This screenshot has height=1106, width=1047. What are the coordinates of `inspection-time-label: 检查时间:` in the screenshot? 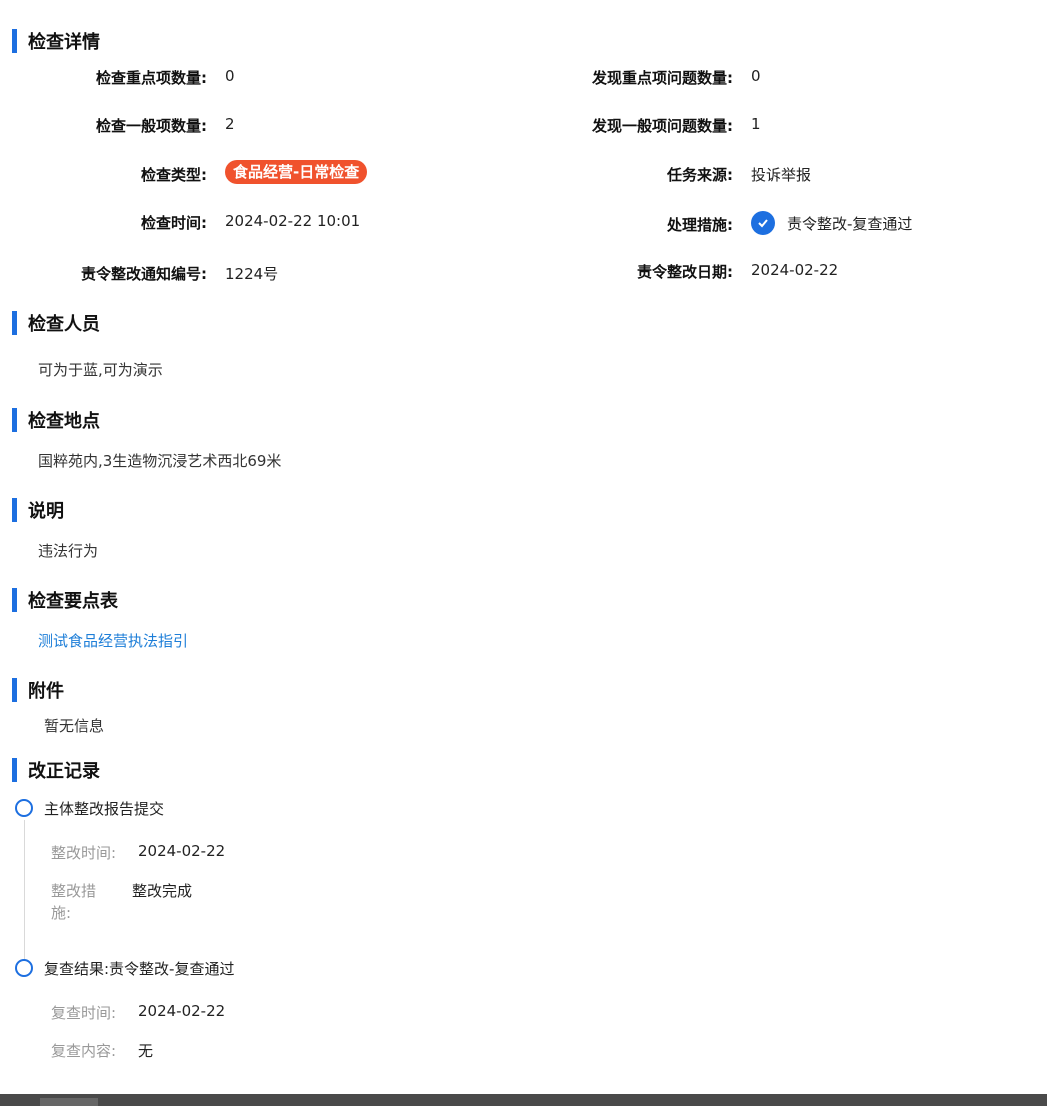 It's located at (174, 223).